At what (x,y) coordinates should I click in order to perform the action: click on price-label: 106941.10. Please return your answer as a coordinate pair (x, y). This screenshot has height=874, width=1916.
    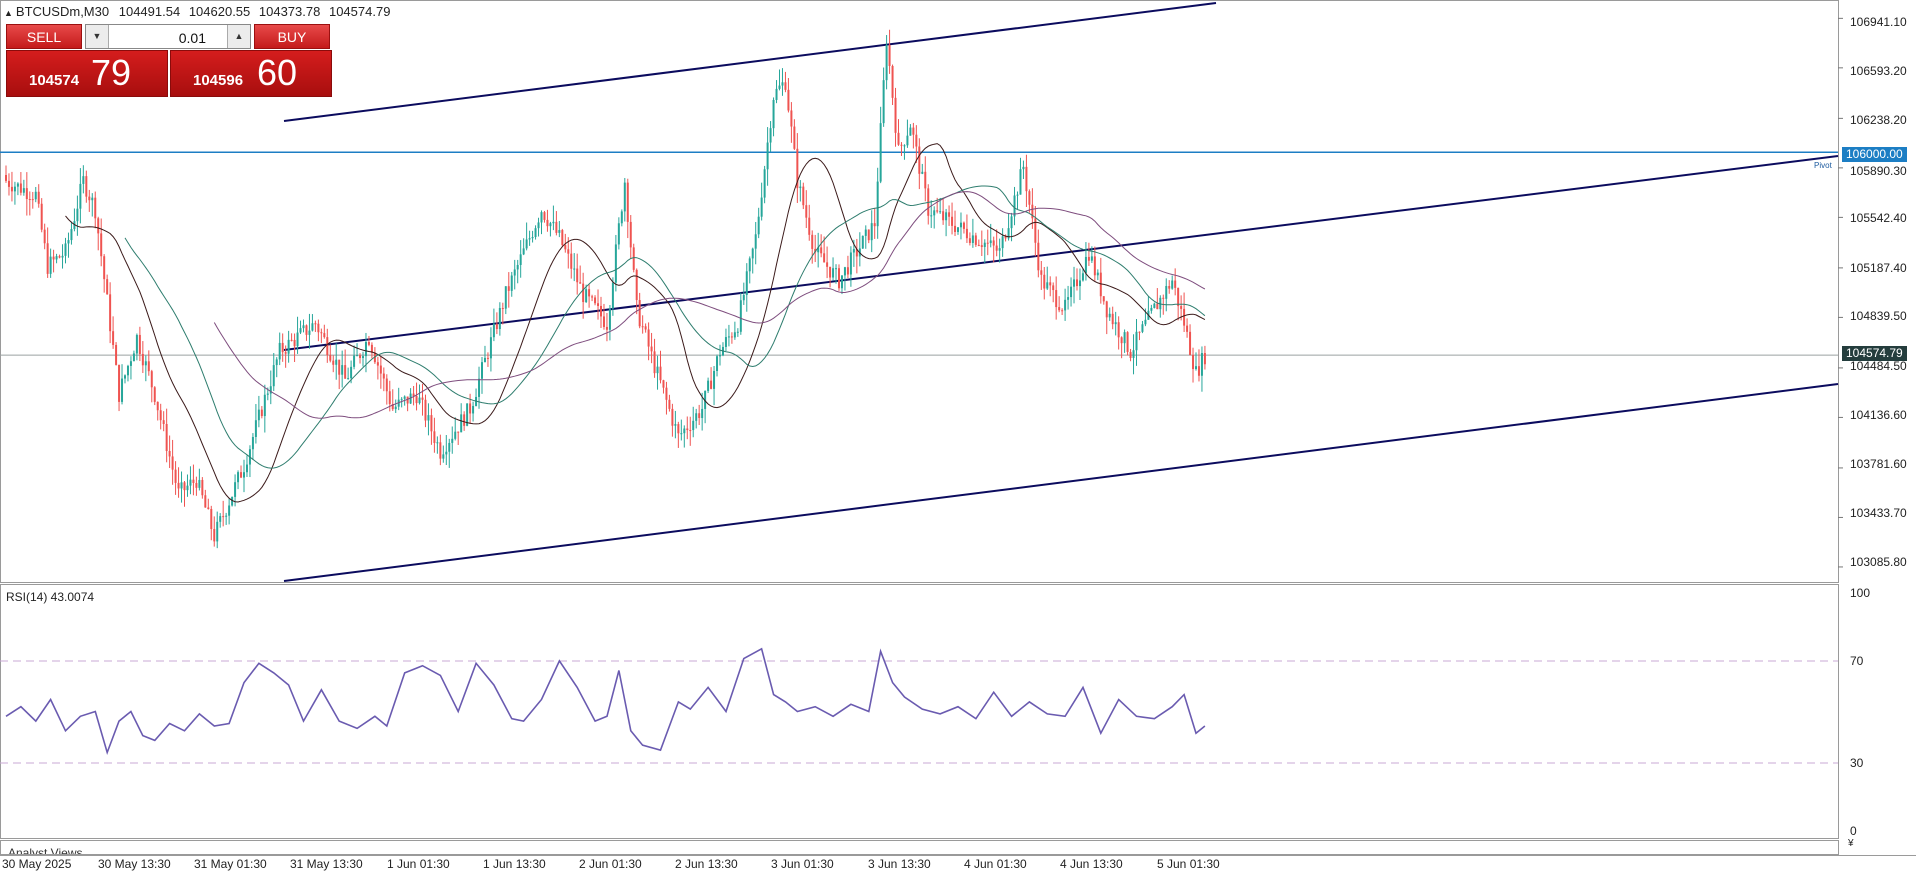
    Looking at the image, I should click on (1878, 22).